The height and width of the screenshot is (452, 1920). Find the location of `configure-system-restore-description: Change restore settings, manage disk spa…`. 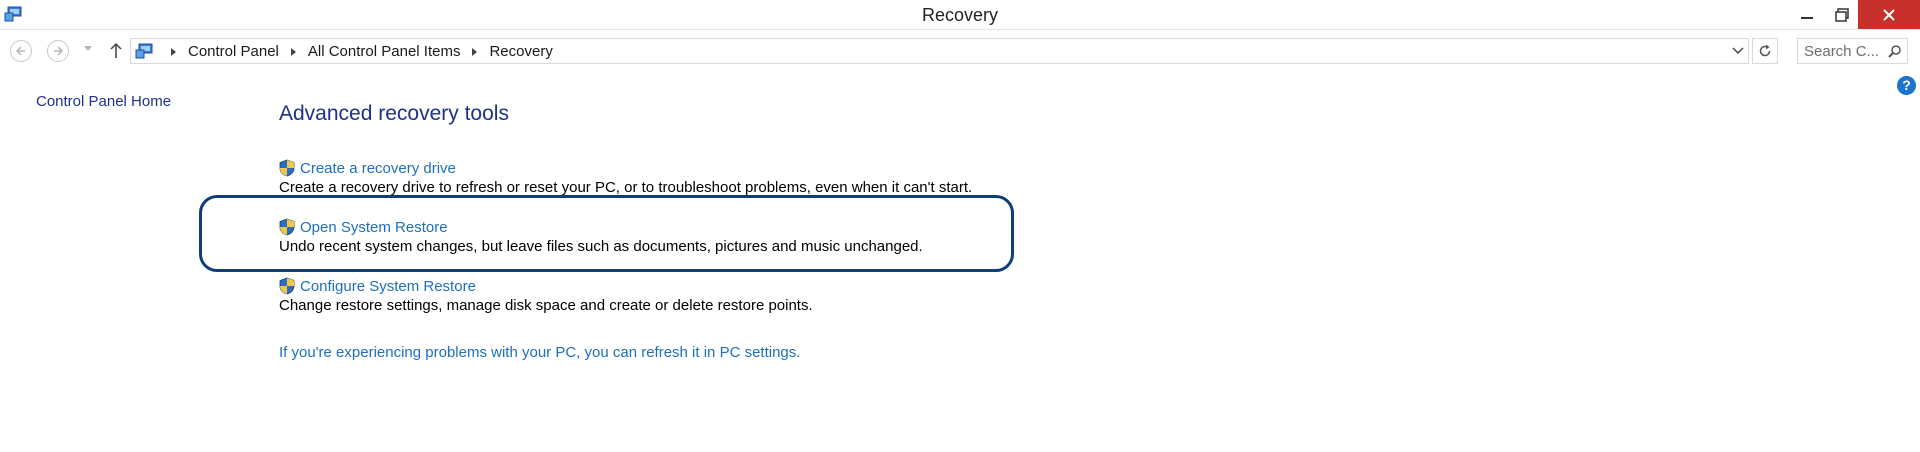

configure-system-restore-description: Change restore settings, manage disk spa… is located at coordinates (546, 305).